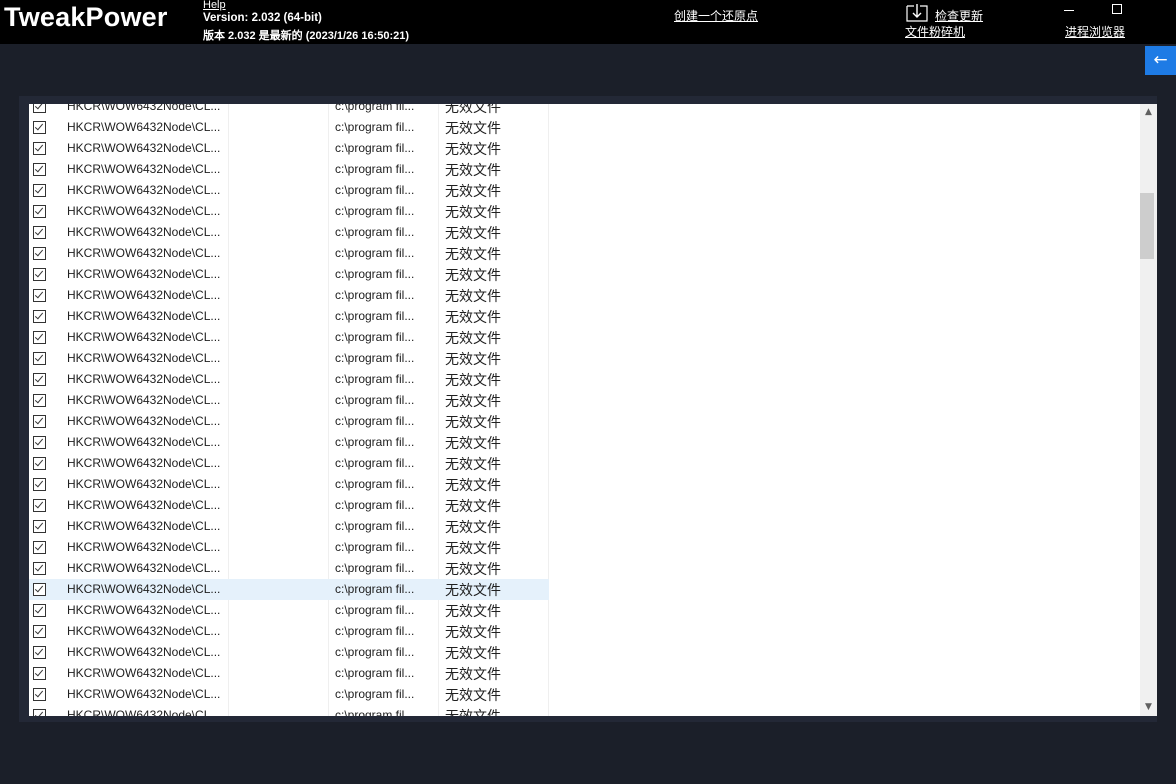 The width and height of the screenshot is (1176, 784). I want to click on create-restore-point-link: 创建一个还原点, so click(716, 15).